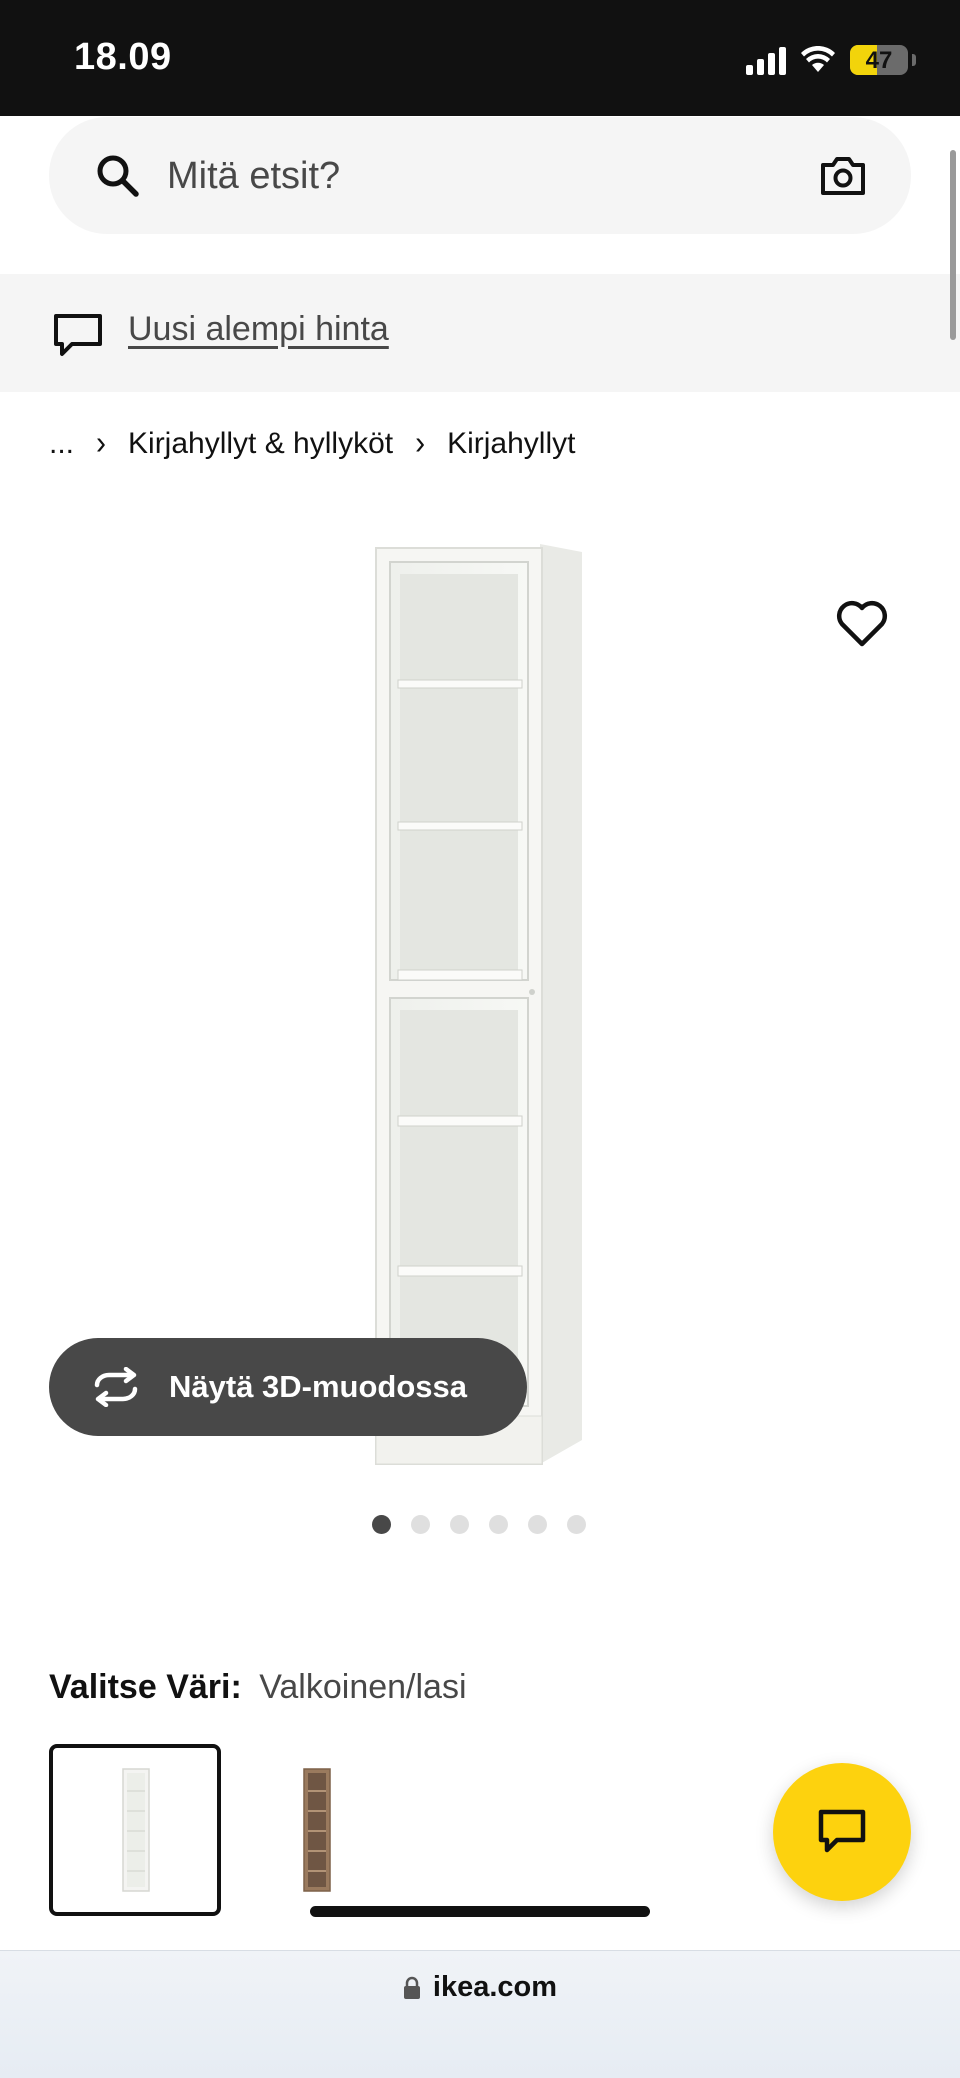  Describe the element at coordinates (480, 58) in the screenshot. I see `status-bar: 18.09 47` at that location.